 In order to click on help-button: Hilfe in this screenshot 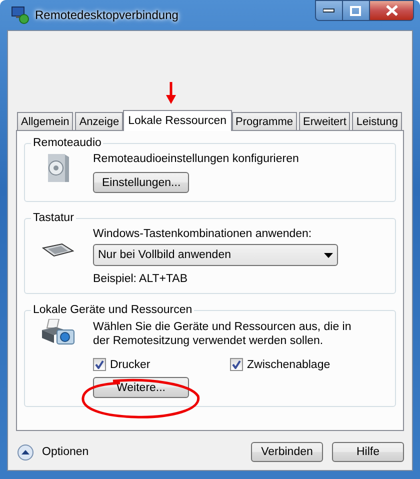, I will do `click(368, 452)`.